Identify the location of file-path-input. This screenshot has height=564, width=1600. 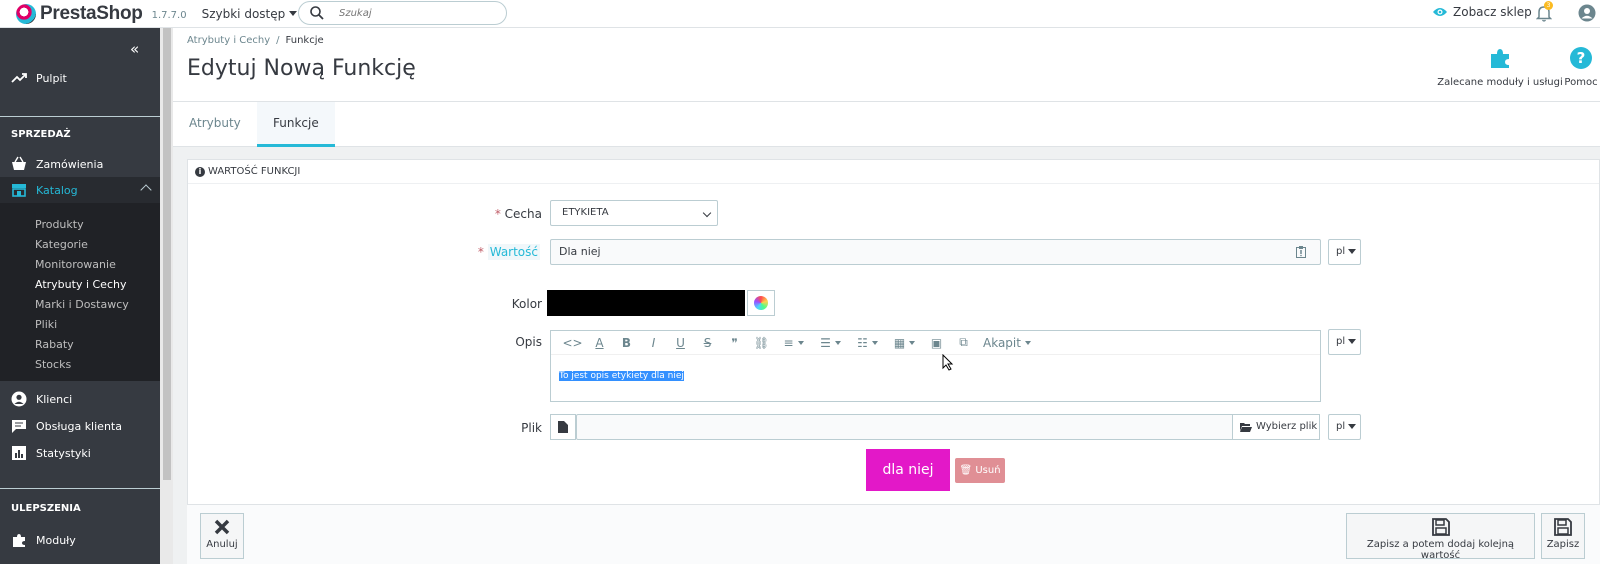
(905, 427).